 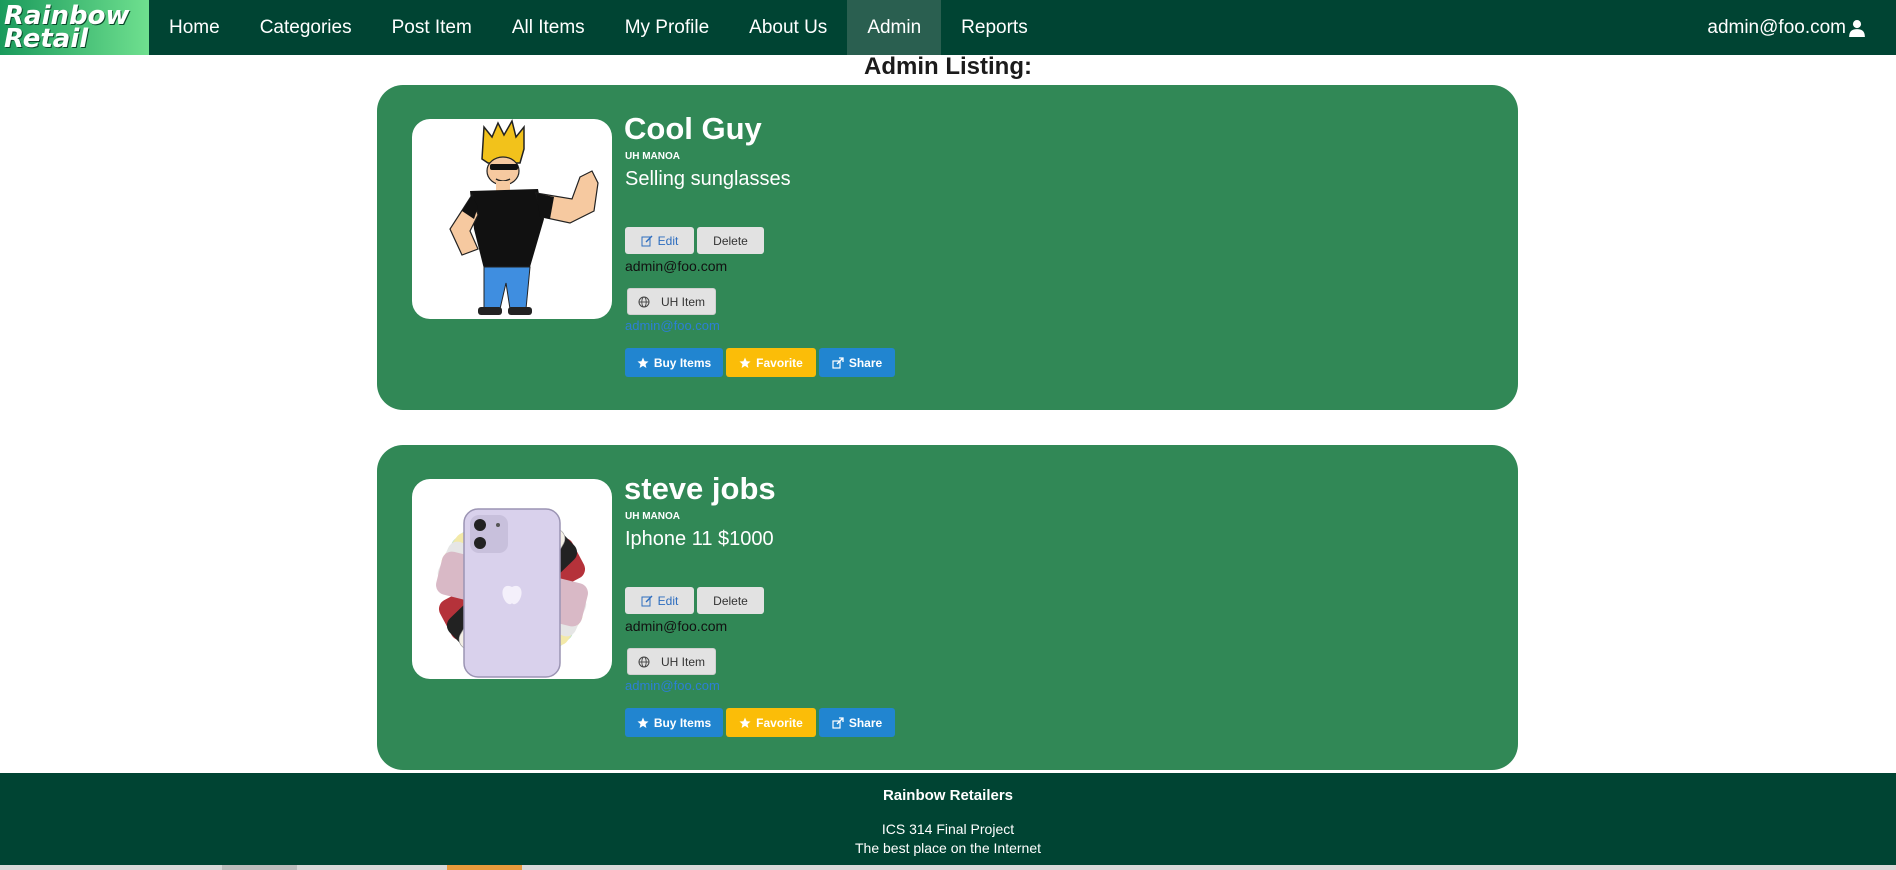 What do you see at coordinates (548, 27) in the screenshot?
I see `nav-item-all-items: All Items` at bounding box center [548, 27].